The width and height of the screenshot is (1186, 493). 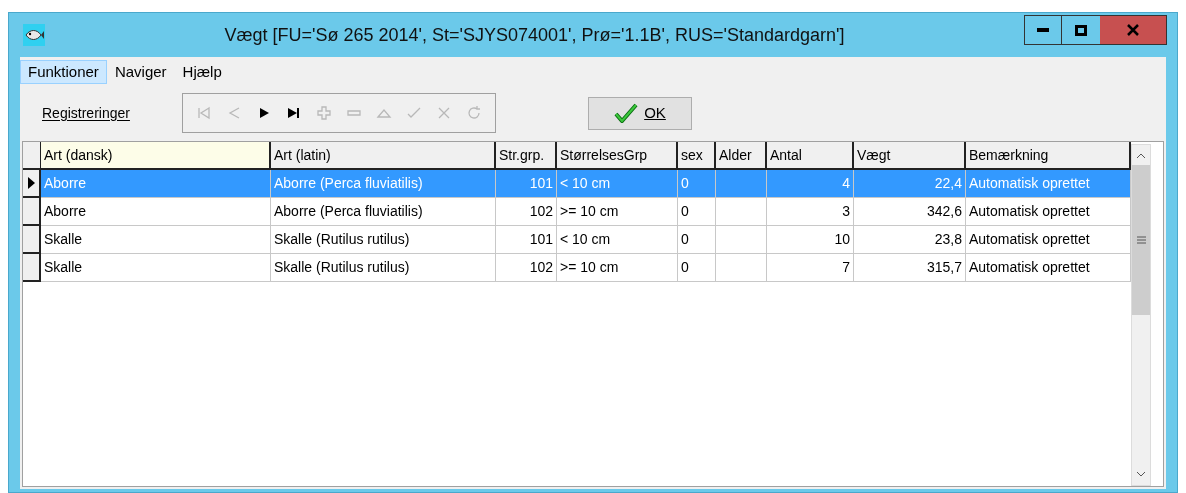 What do you see at coordinates (910, 212) in the screenshot?
I see `table-cell: 342,6` at bounding box center [910, 212].